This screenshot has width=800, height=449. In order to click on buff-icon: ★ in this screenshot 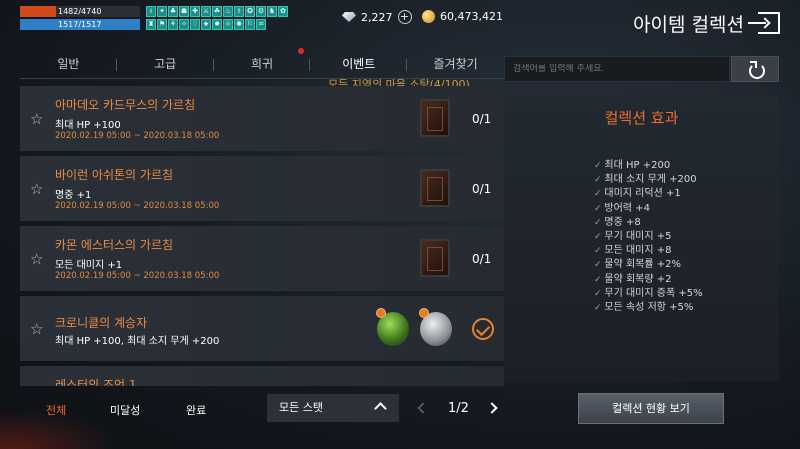, I will do `click(206, 24)`.